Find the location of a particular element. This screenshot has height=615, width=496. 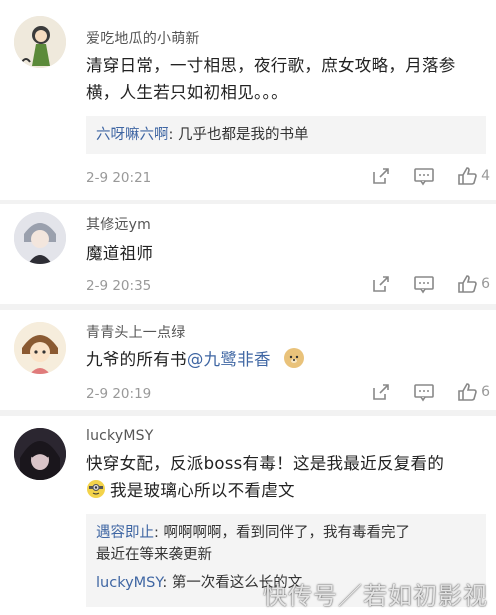

reply-item: 遇容即止: 啊啊啊啊，看到同伴了，我有毒看完了 is located at coordinates (286, 533).